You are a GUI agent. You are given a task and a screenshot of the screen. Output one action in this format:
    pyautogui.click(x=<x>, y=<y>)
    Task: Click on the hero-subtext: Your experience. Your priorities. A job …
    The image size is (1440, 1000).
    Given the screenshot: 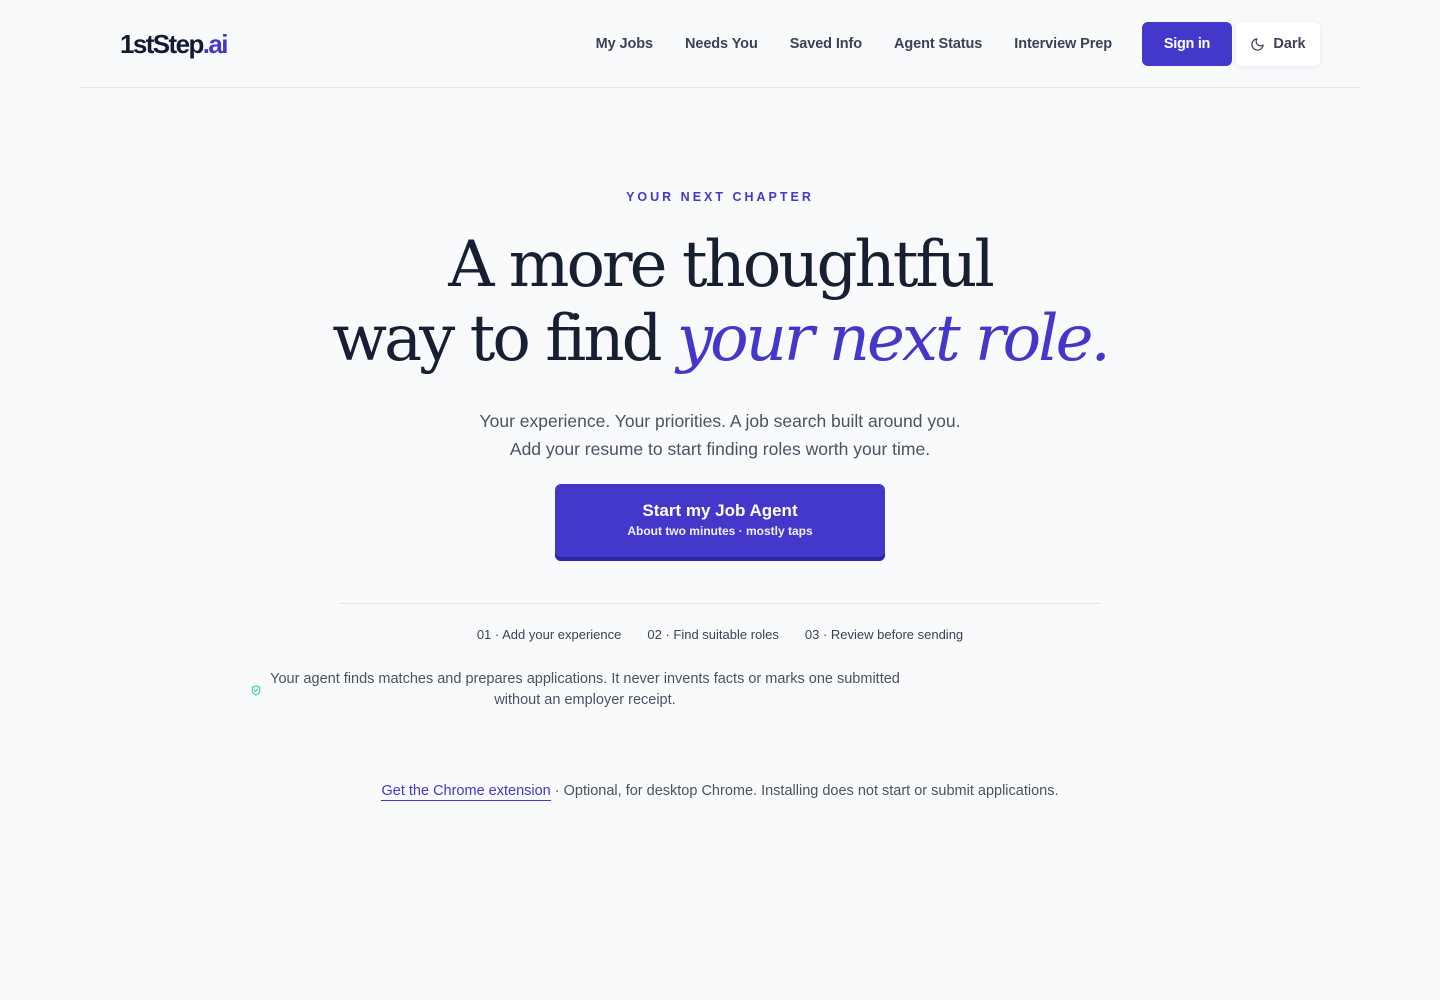 What is the action you would take?
    pyautogui.click(x=720, y=435)
    